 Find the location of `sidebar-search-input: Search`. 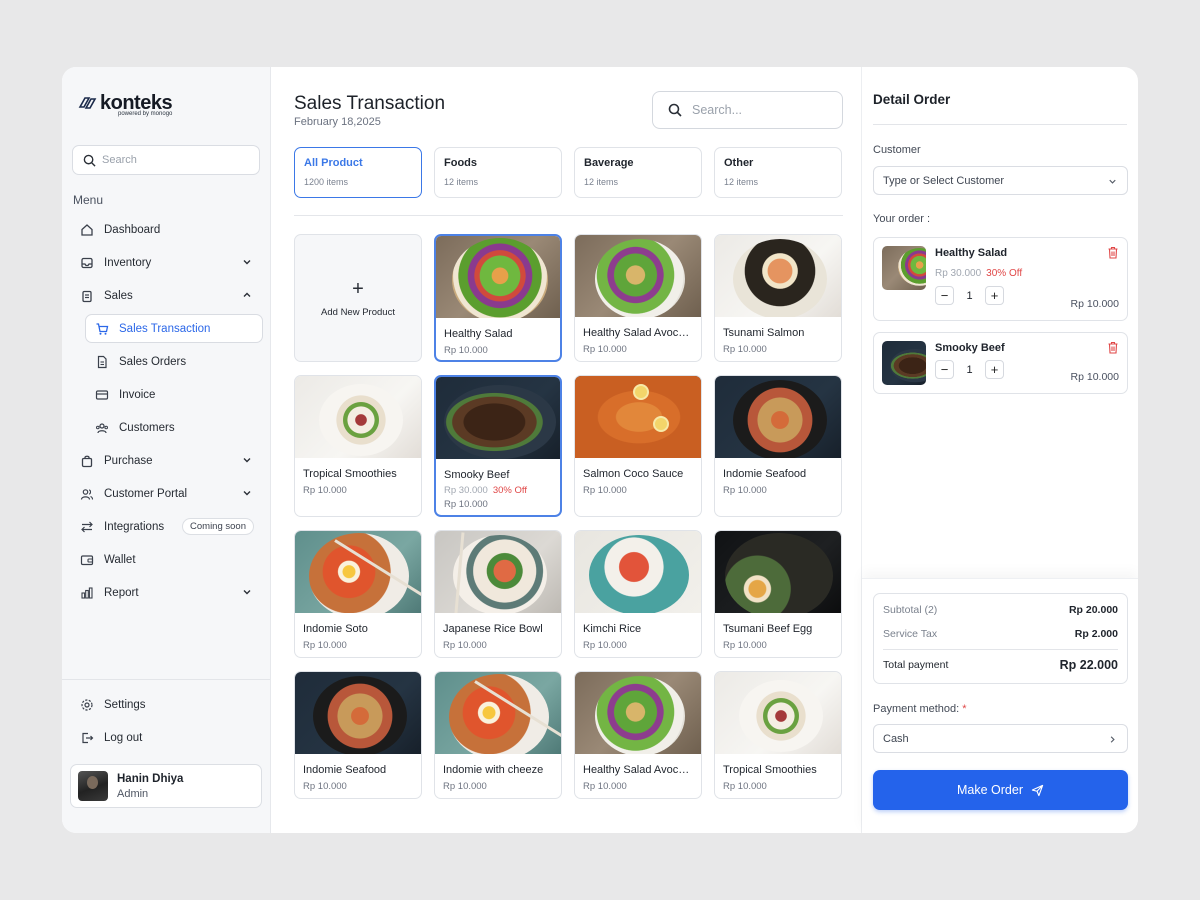

sidebar-search-input: Search is located at coordinates (166, 160).